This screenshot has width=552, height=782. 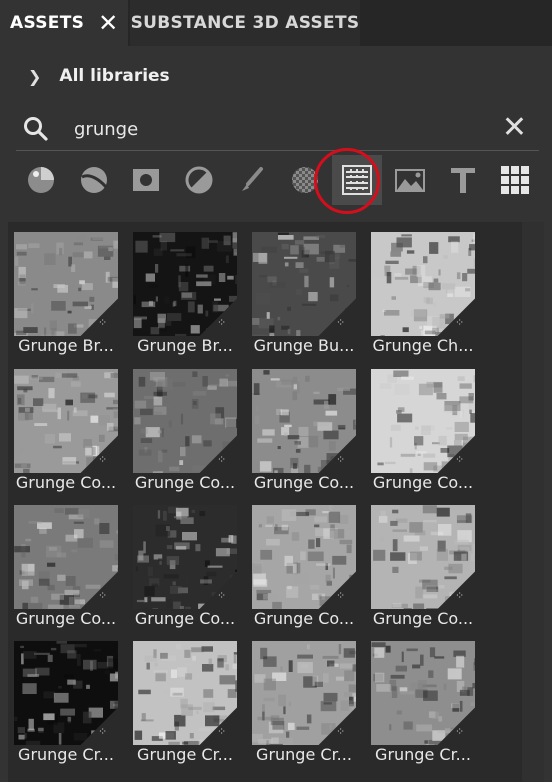 I want to click on tab-assets: ASSETS ✕, so click(x=64, y=23).